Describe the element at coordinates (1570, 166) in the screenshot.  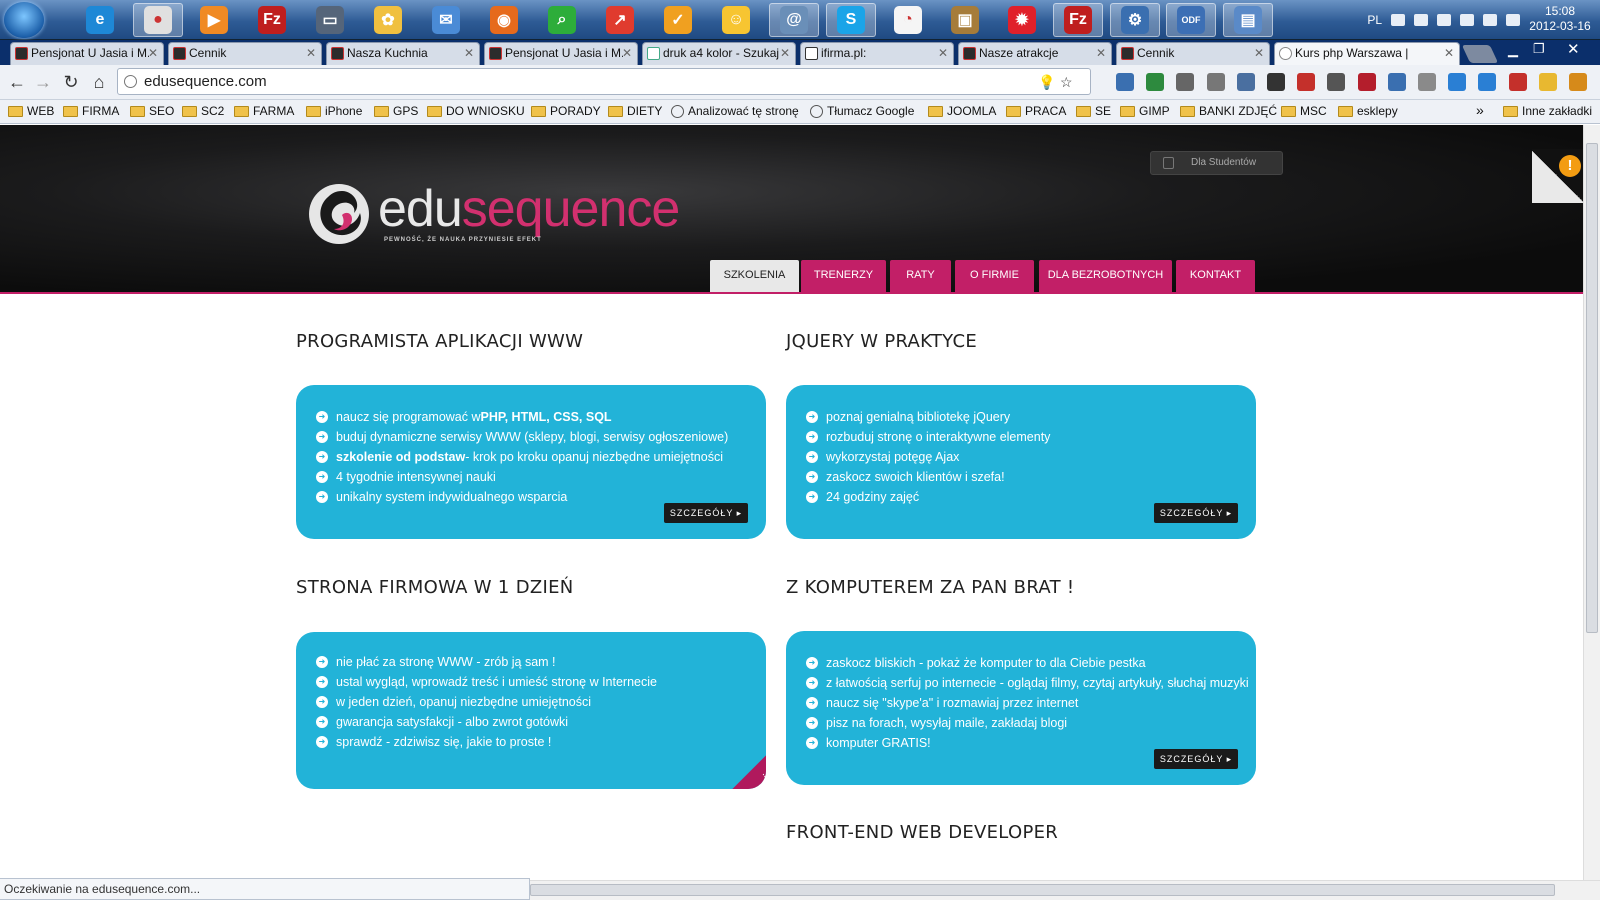
I see `alert-icon: !` at that location.